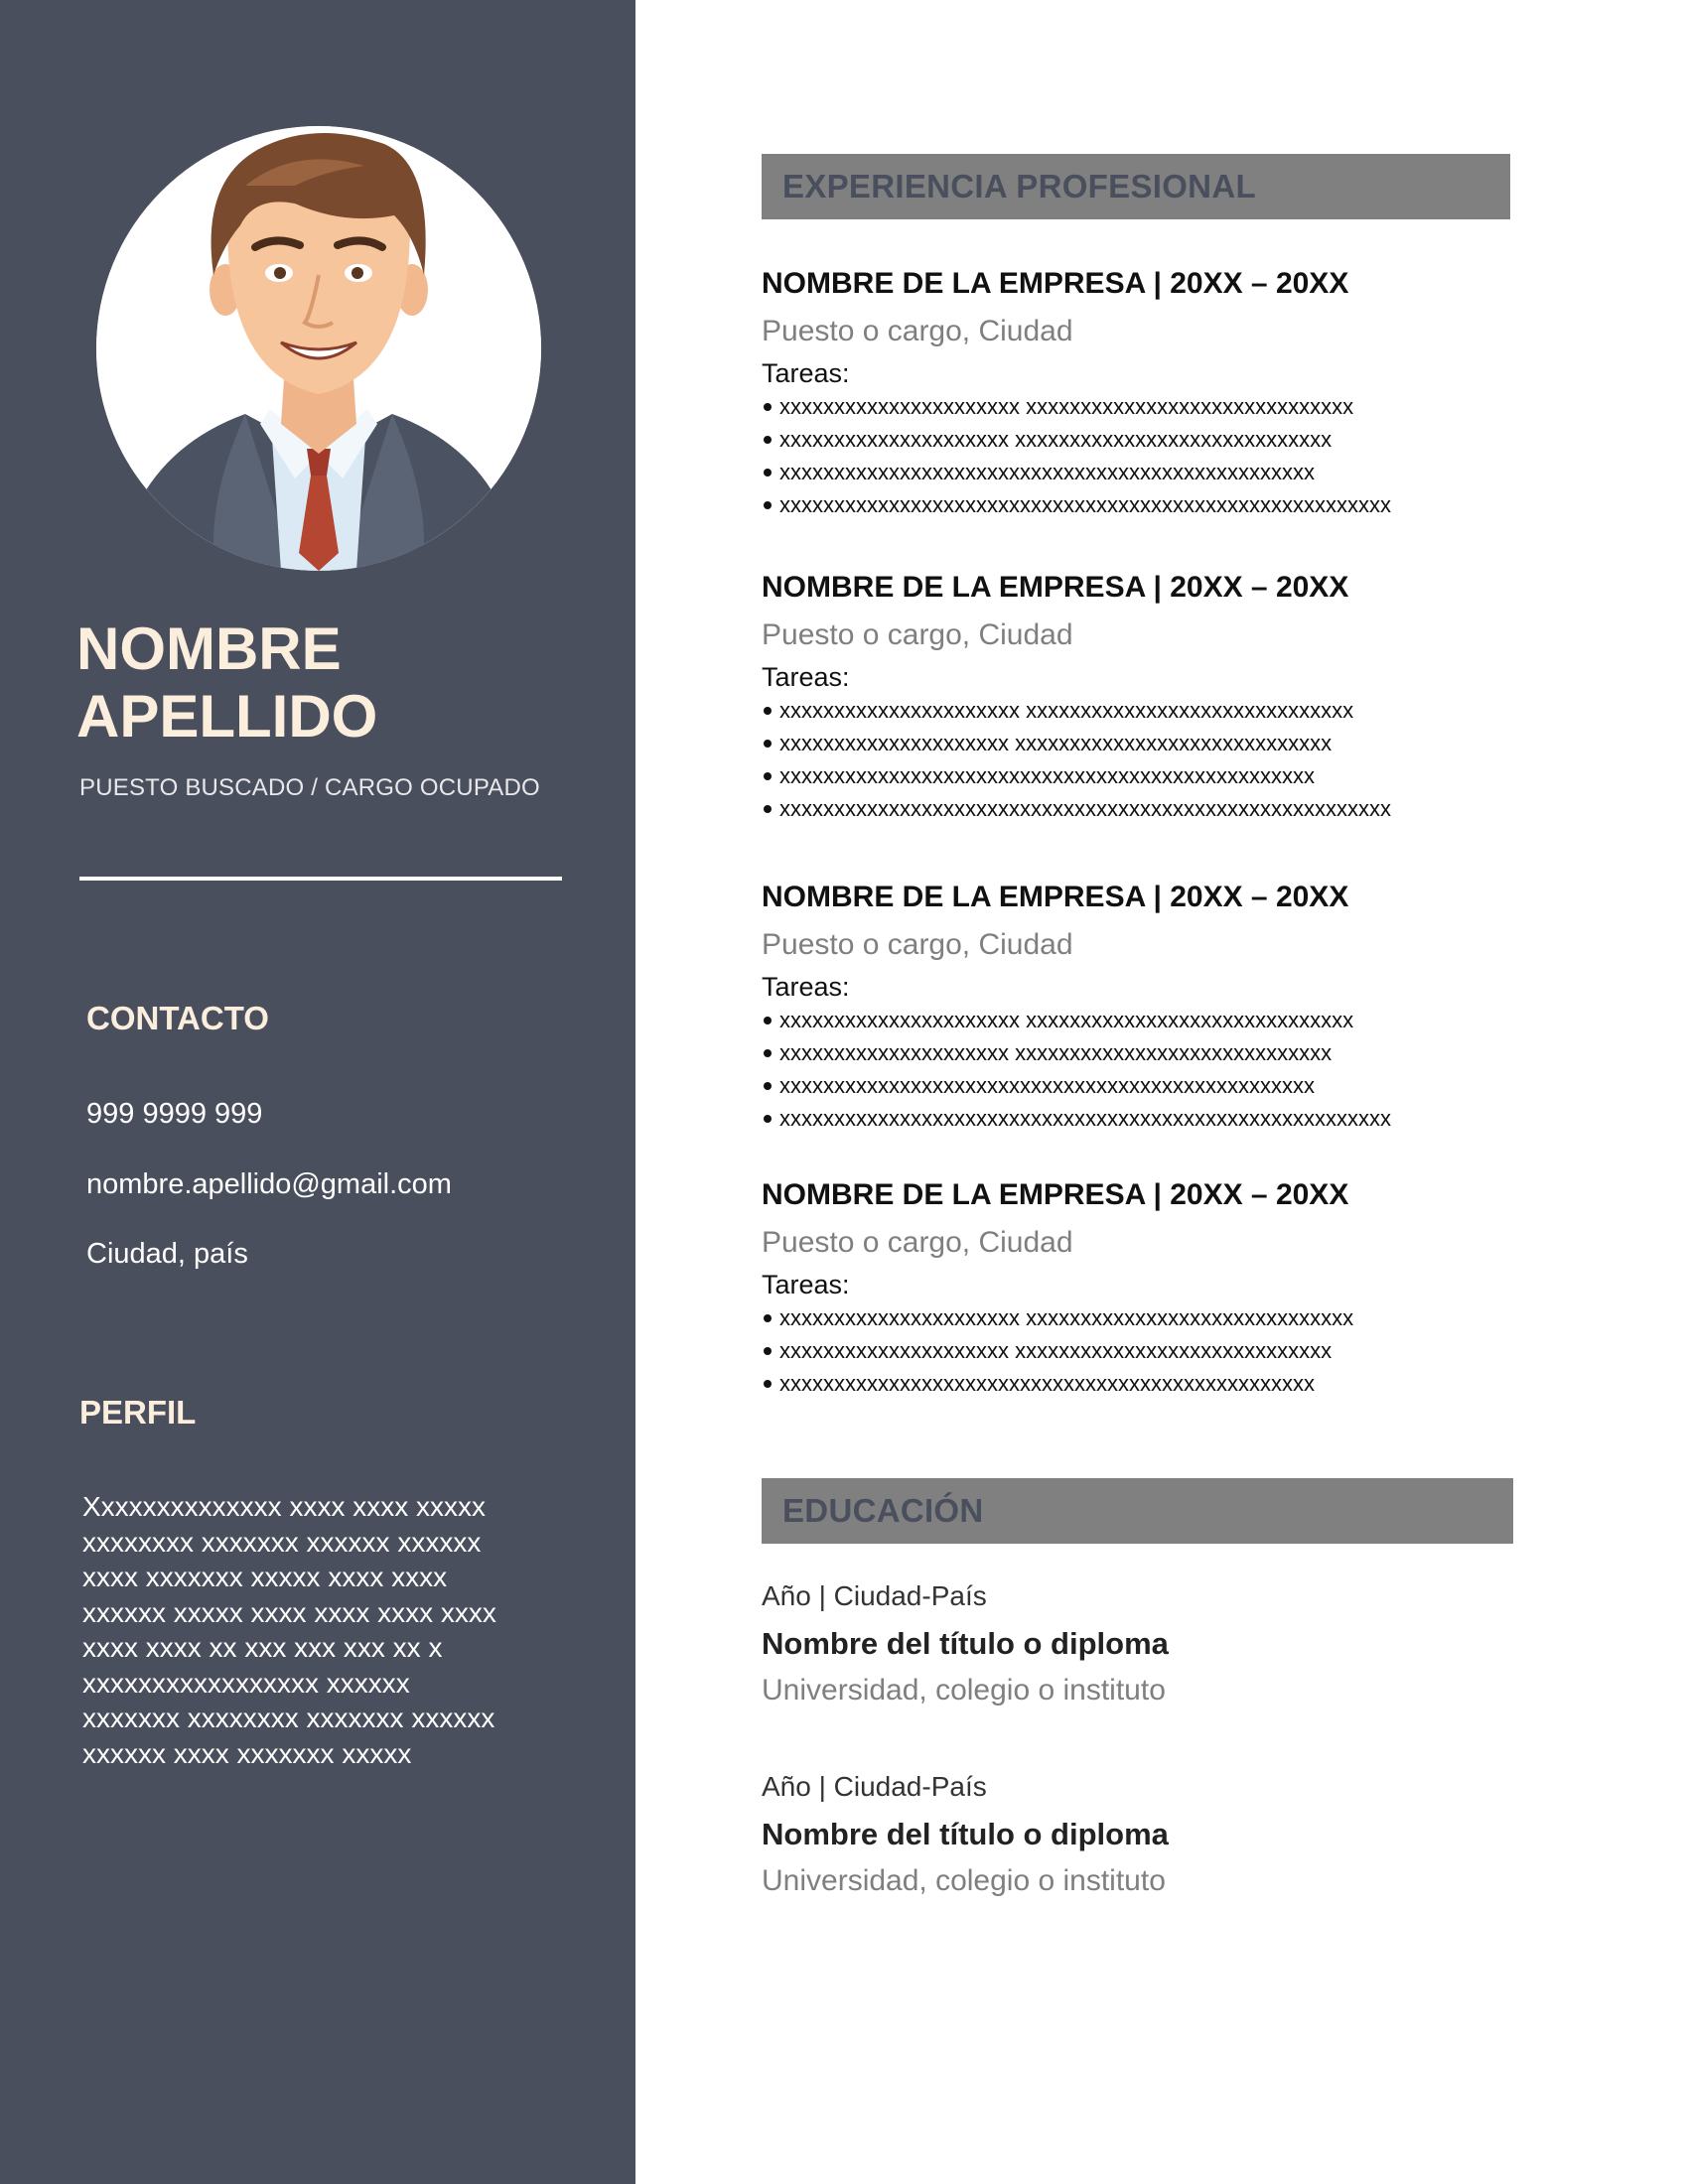 The width and height of the screenshot is (1688, 2184). I want to click on experience-section-header: EXPERIENCIA PROFESIONAL, so click(1136, 186).